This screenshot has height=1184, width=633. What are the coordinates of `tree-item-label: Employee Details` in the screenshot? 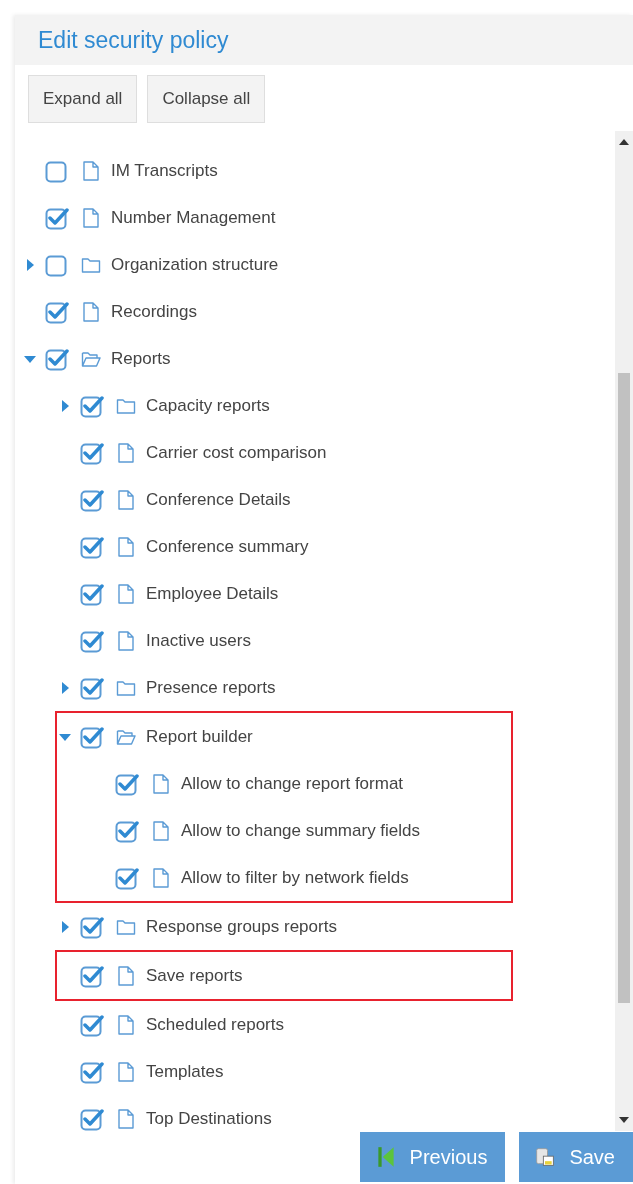 It's located at (212, 593).